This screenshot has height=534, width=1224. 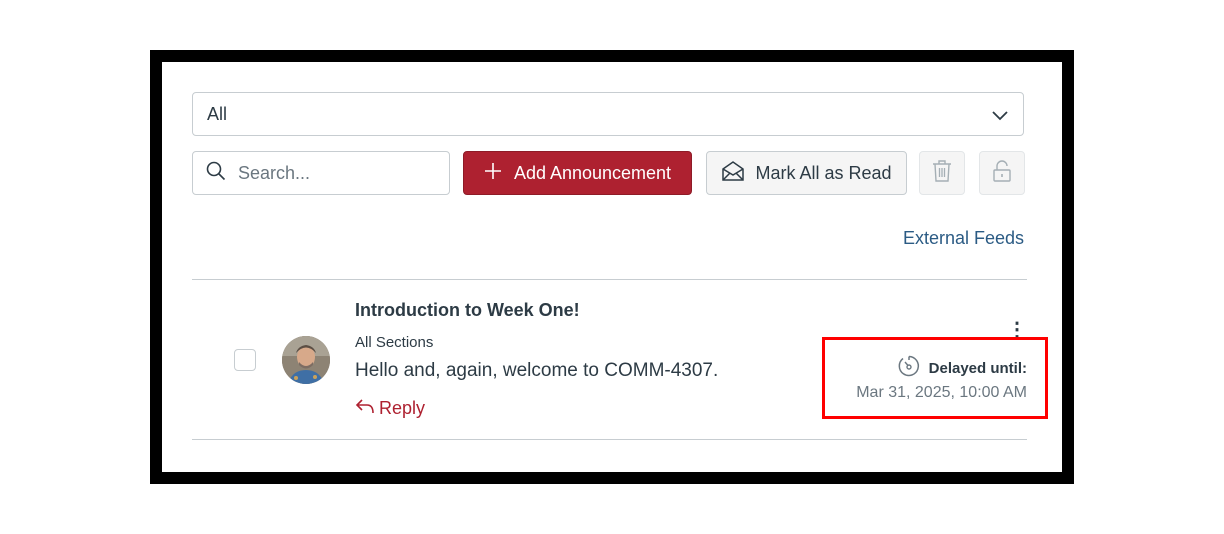 I want to click on mark-all-read-label: Mark All as Read, so click(x=823, y=172).